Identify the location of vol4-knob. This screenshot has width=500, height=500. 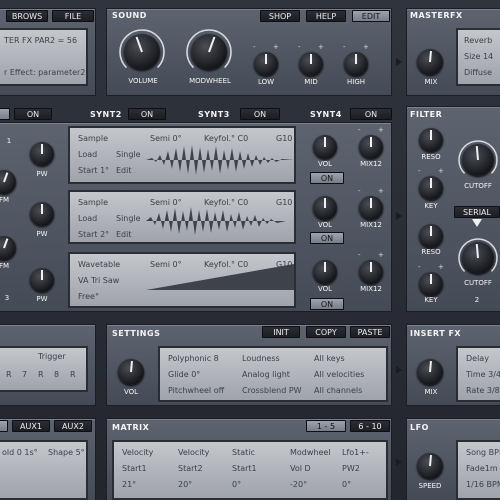
(325, 272).